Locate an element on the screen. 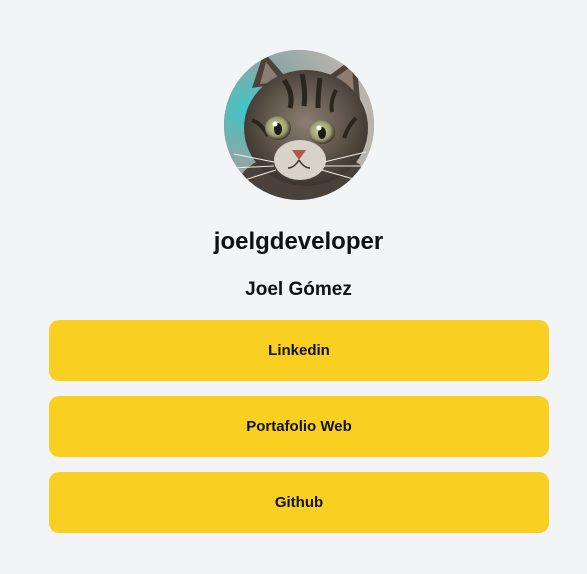 The height and width of the screenshot is (574, 587). full-name: Joel Gómez is located at coordinates (298, 289).